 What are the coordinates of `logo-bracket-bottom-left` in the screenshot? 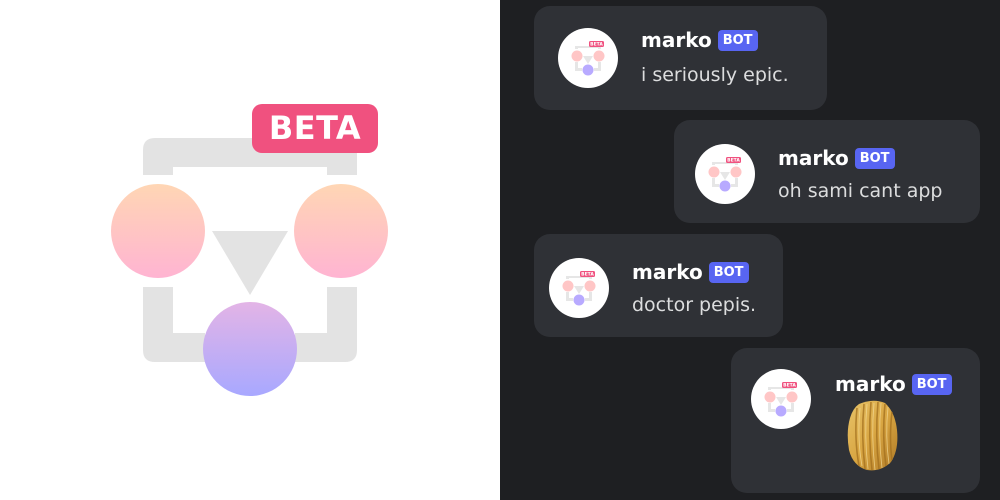 It's located at (174, 324).